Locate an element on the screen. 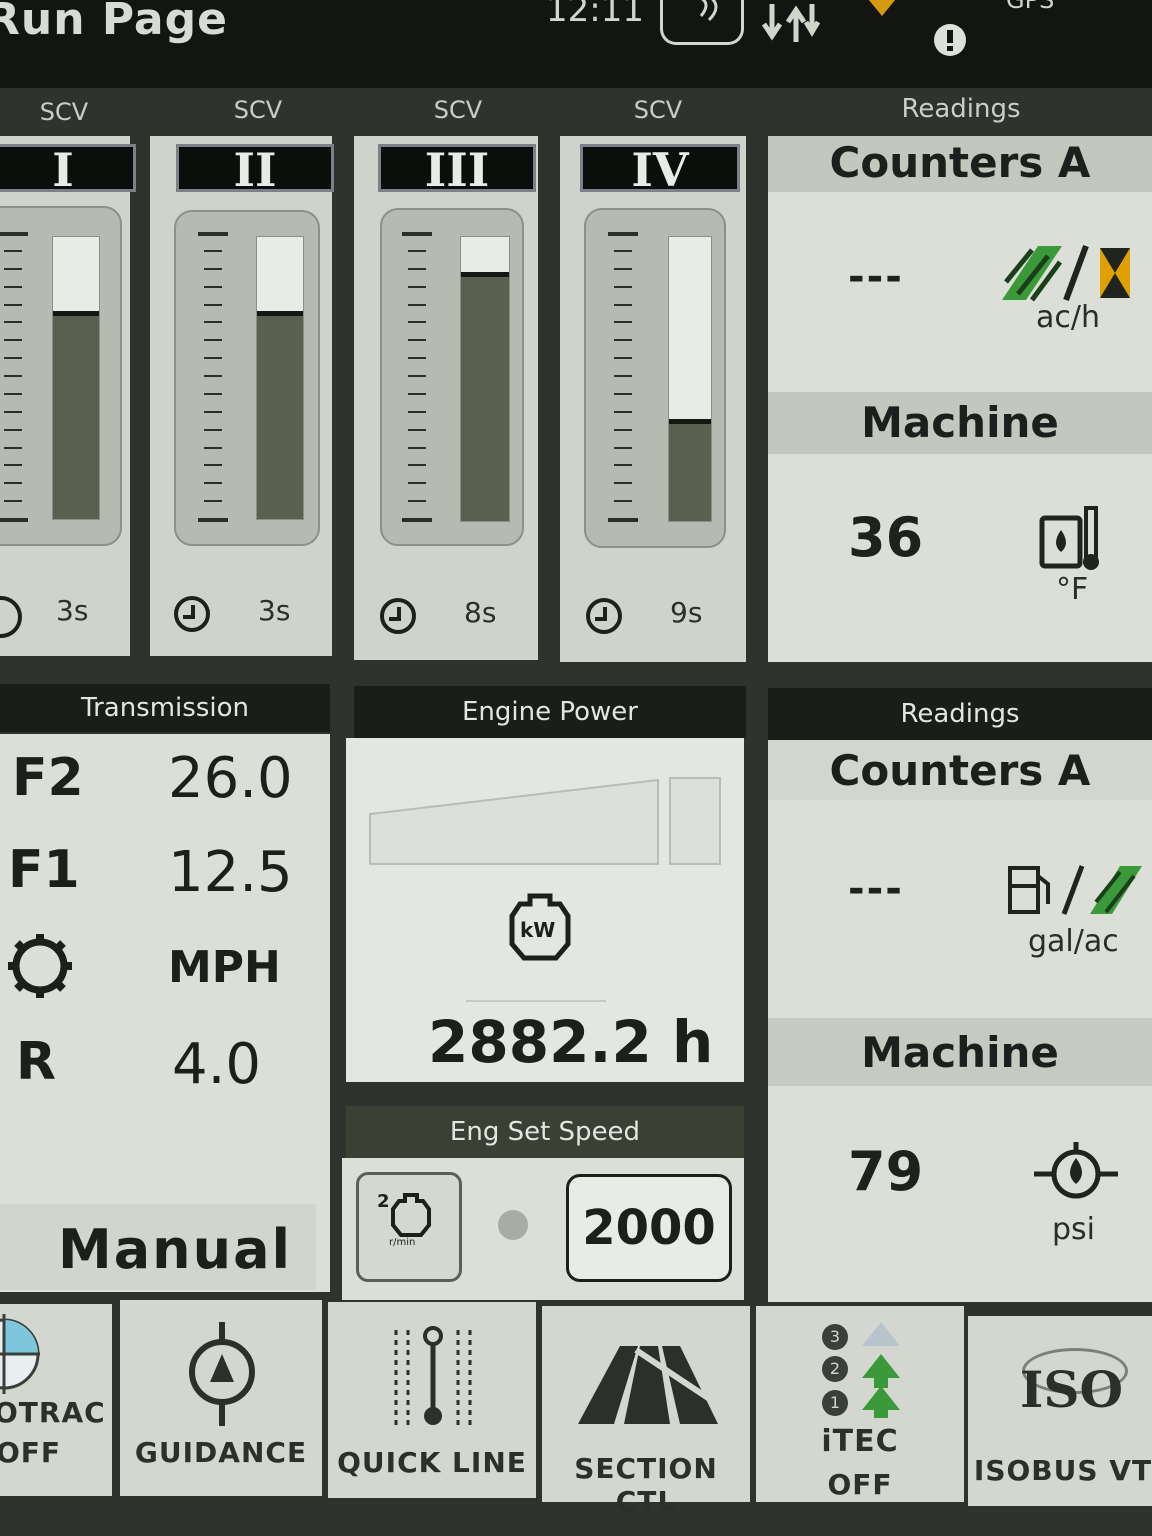 Image resolution: width=1152 pixels, height=1536 pixels. nav-quick-line: QUICK LINE is located at coordinates (432, 1400).